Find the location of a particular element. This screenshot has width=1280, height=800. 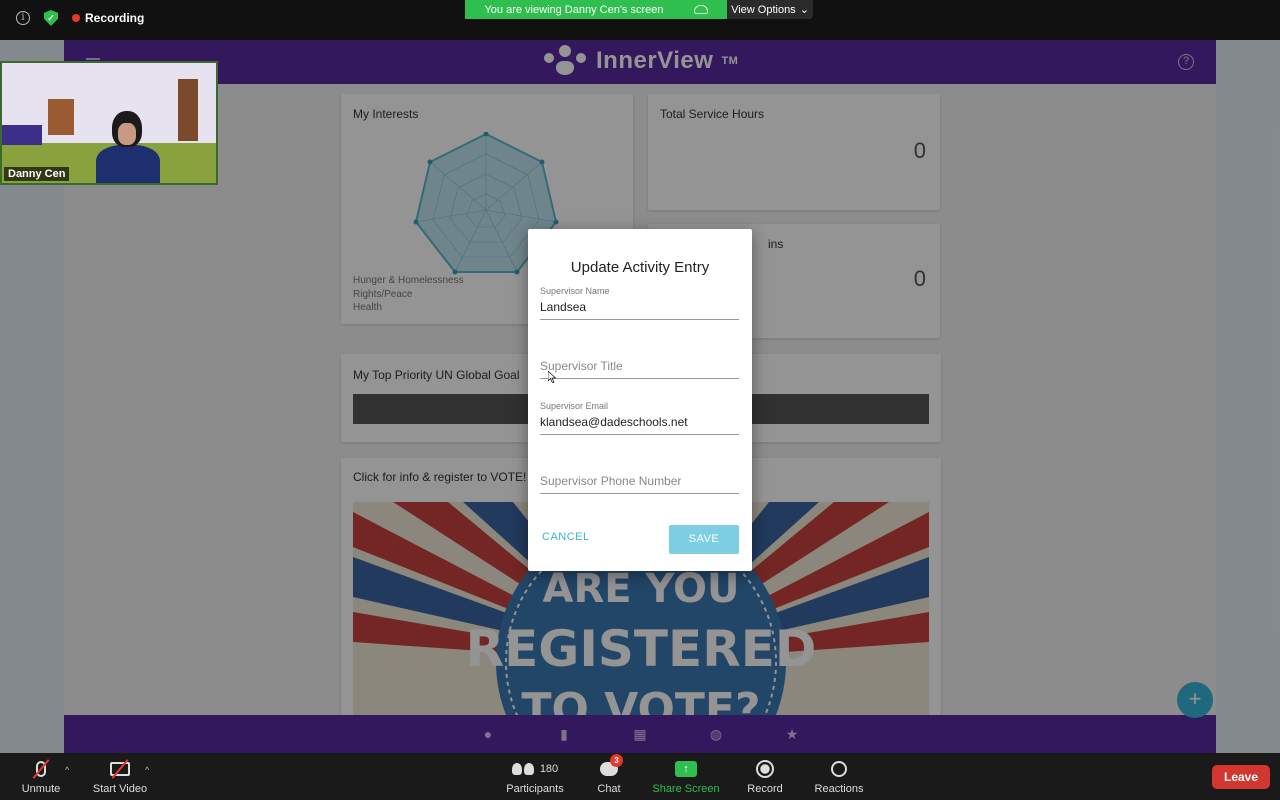

dialog-title: Update Activity Entry is located at coordinates (640, 267).